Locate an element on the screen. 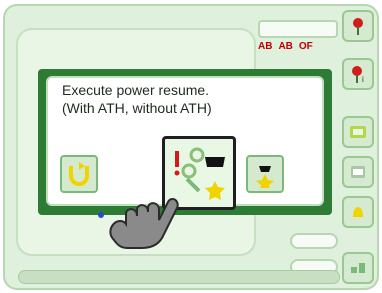  dialog-message-line2: (With ATH, without ATH) is located at coordinates (137, 108).